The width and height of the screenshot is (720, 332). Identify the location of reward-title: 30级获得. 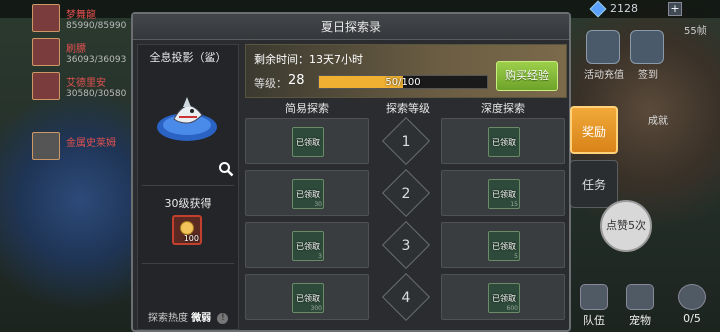
(188, 203).